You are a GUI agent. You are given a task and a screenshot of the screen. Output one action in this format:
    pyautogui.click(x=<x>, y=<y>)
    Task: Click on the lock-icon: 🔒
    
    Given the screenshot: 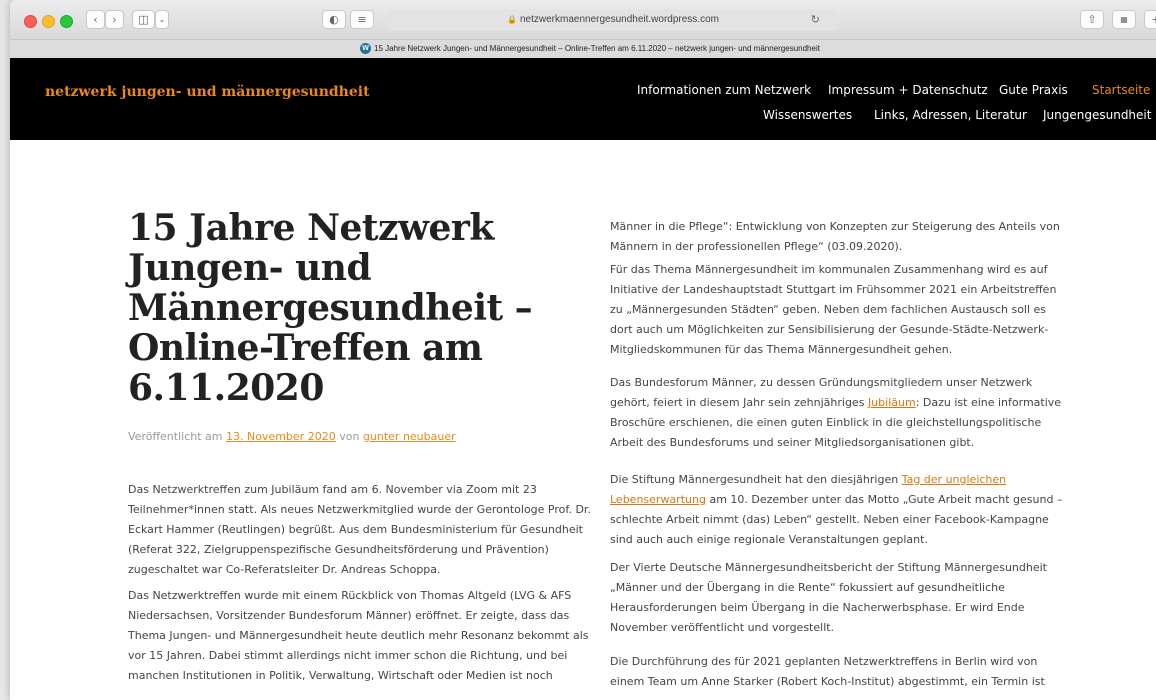 What is the action you would take?
    pyautogui.click(x=512, y=19)
    